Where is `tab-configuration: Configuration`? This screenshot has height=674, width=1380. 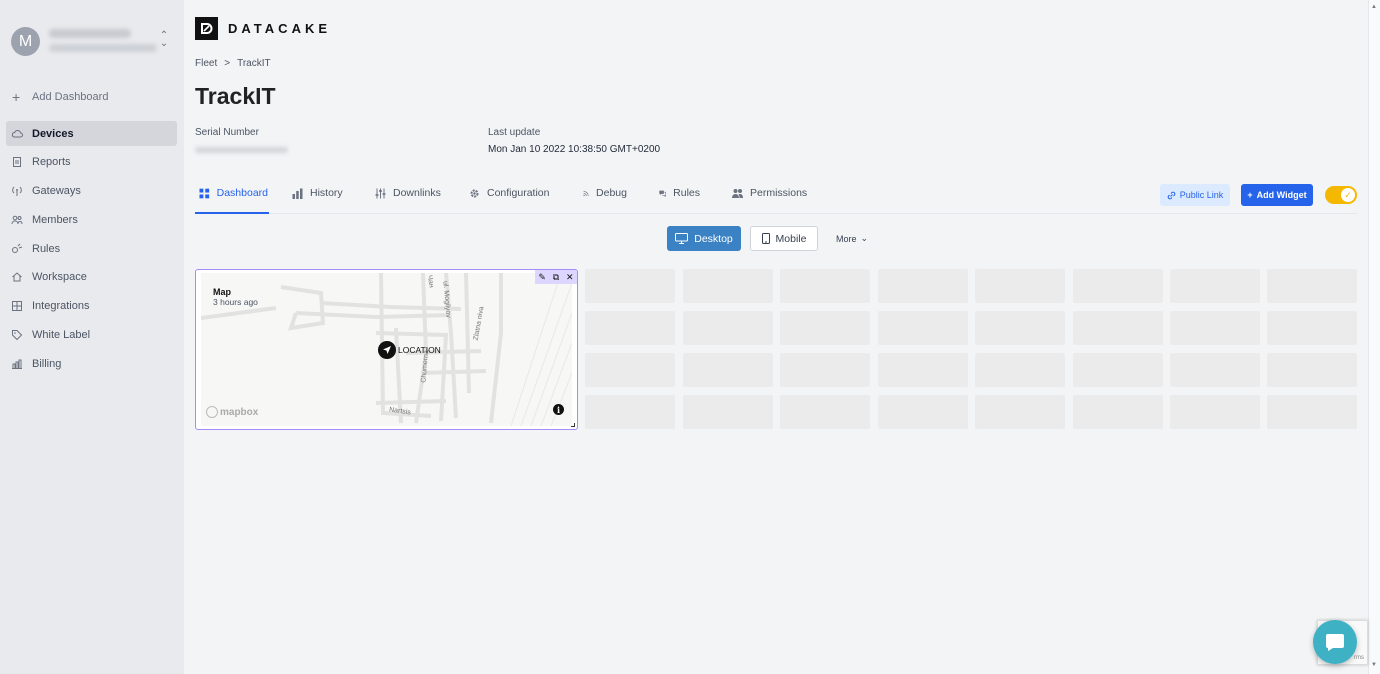 tab-configuration: Configuration is located at coordinates (500, 193).